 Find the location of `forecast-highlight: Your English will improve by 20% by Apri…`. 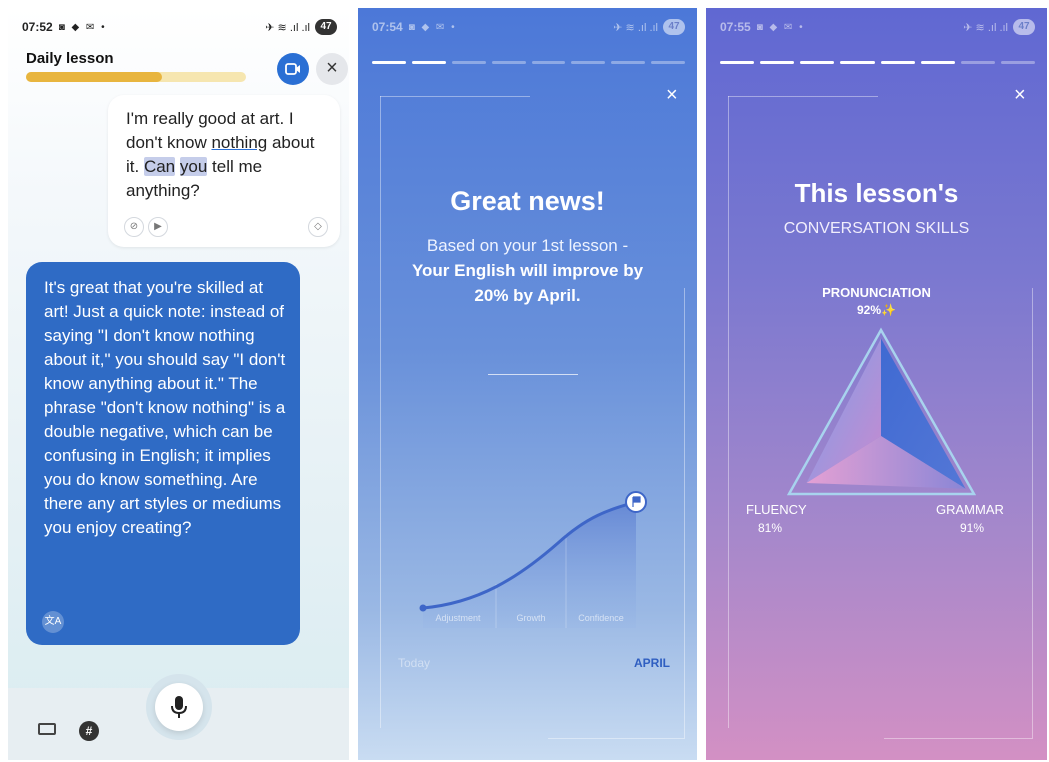

forecast-highlight: Your English will improve by 20% by Apri… is located at coordinates (527, 283).